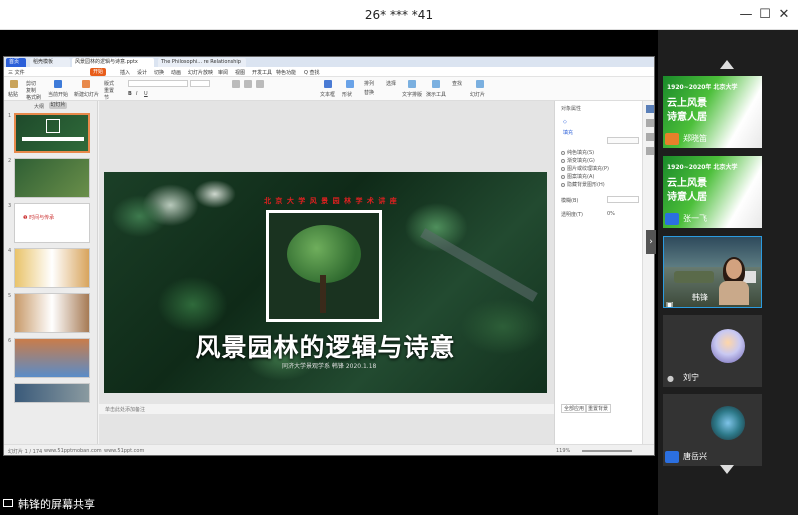  What do you see at coordinates (577, 176) in the screenshot?
I see `fill-option: 图案填充(A)` at bounding box center [577, 176].